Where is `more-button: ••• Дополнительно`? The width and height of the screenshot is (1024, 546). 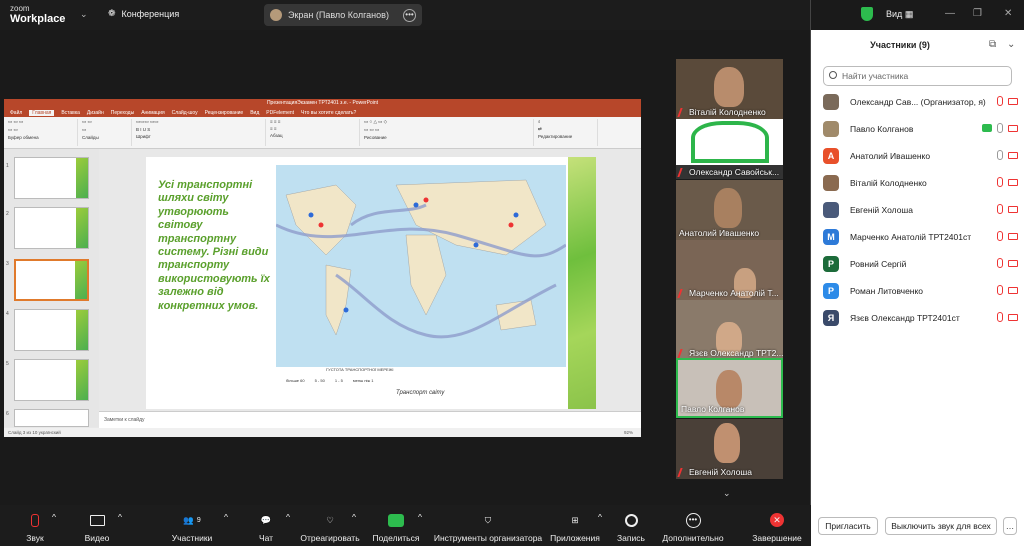 more-button: ••• Дополнительно is located at coordinates (693, 527).